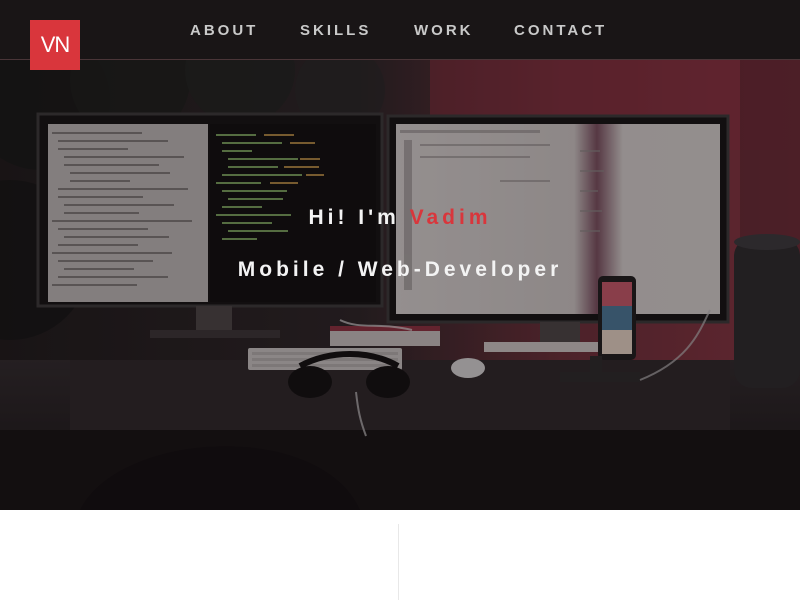 This screenshot has height=600, width=800. I want to click on navbar: ABOUT SKILLS WORK CONTACT, so click(400, 30).